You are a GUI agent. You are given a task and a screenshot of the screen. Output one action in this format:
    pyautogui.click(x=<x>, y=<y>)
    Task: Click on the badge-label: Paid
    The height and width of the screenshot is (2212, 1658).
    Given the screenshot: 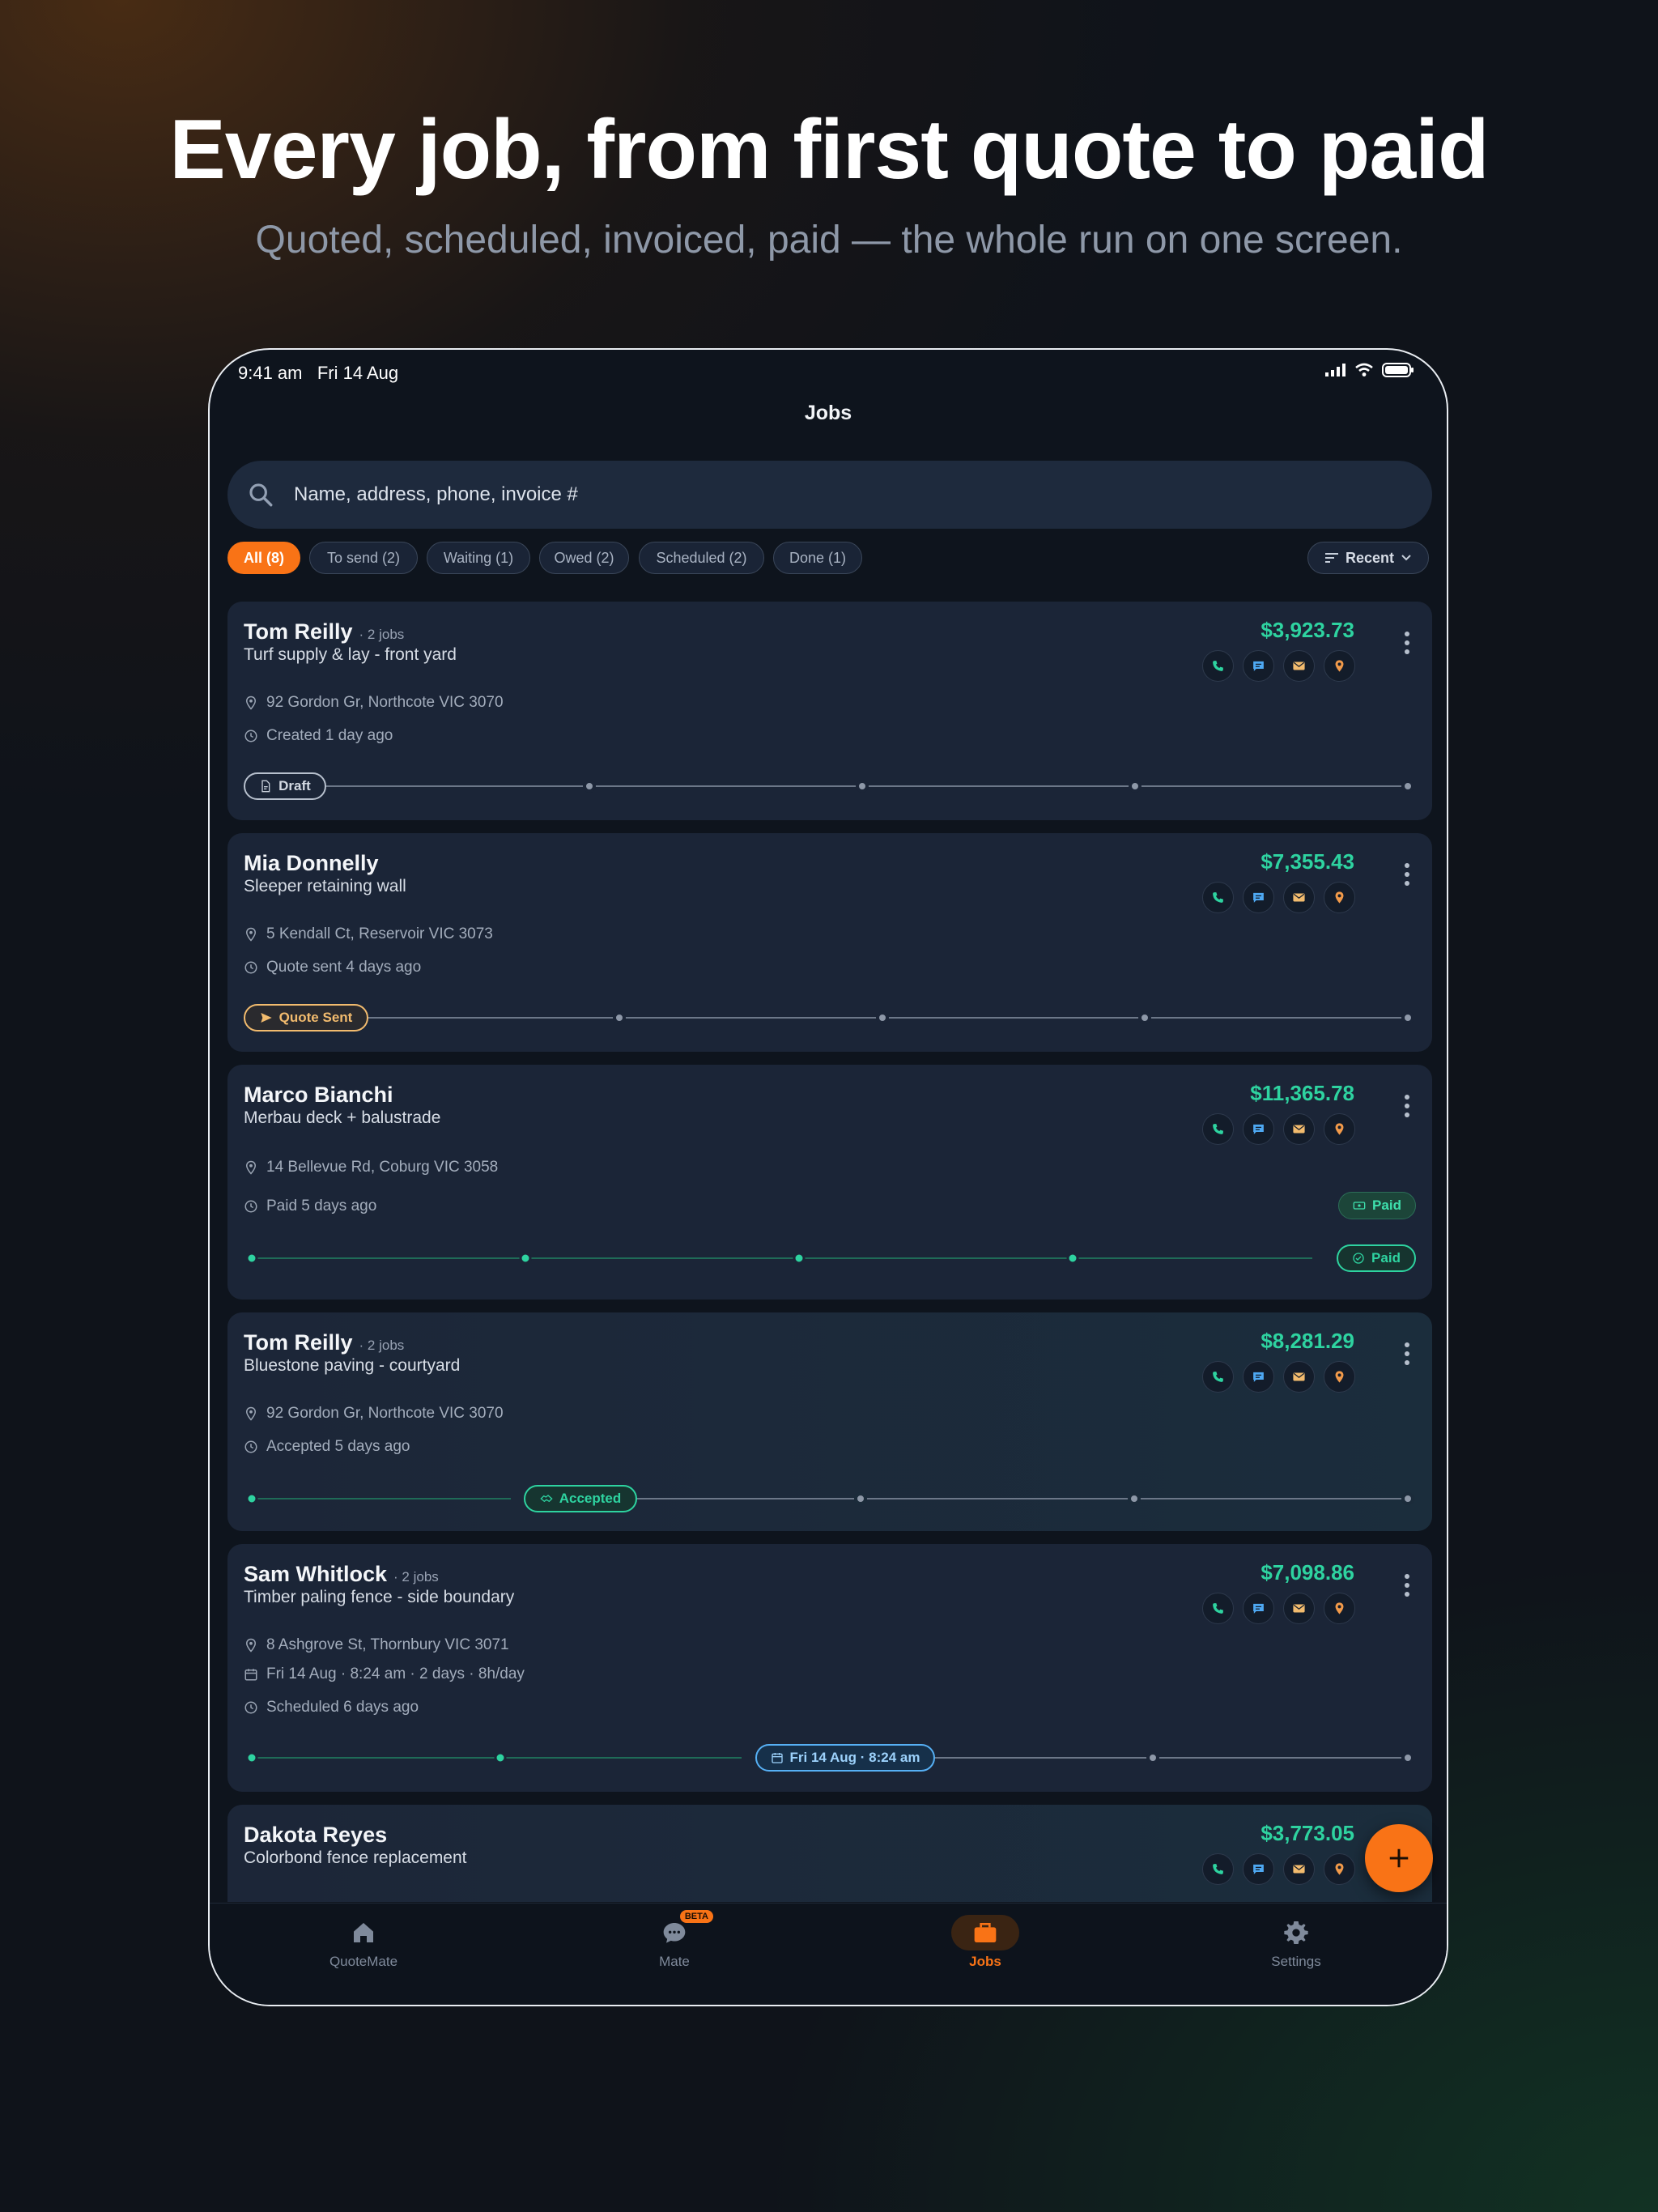 What is the action you would take?
    pyautogui.click(x=1386, y=1205)
    